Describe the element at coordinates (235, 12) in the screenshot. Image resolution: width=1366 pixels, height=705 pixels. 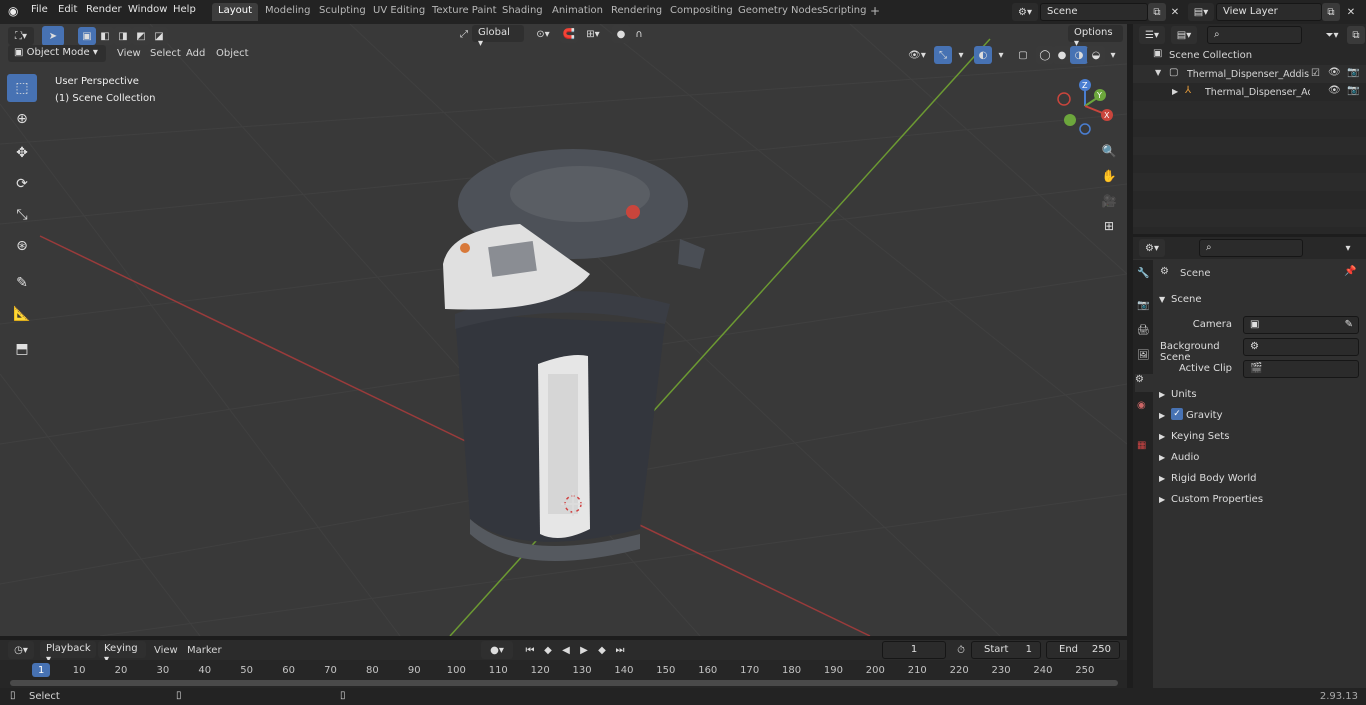
I see `tab-layout: Layout` at that location.